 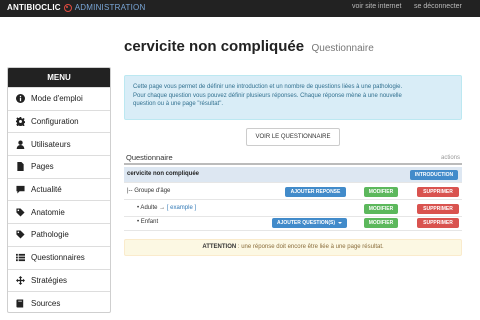 I want to click on sidebar-item-pathologie: Pathologie, so click(x=59, y=234).